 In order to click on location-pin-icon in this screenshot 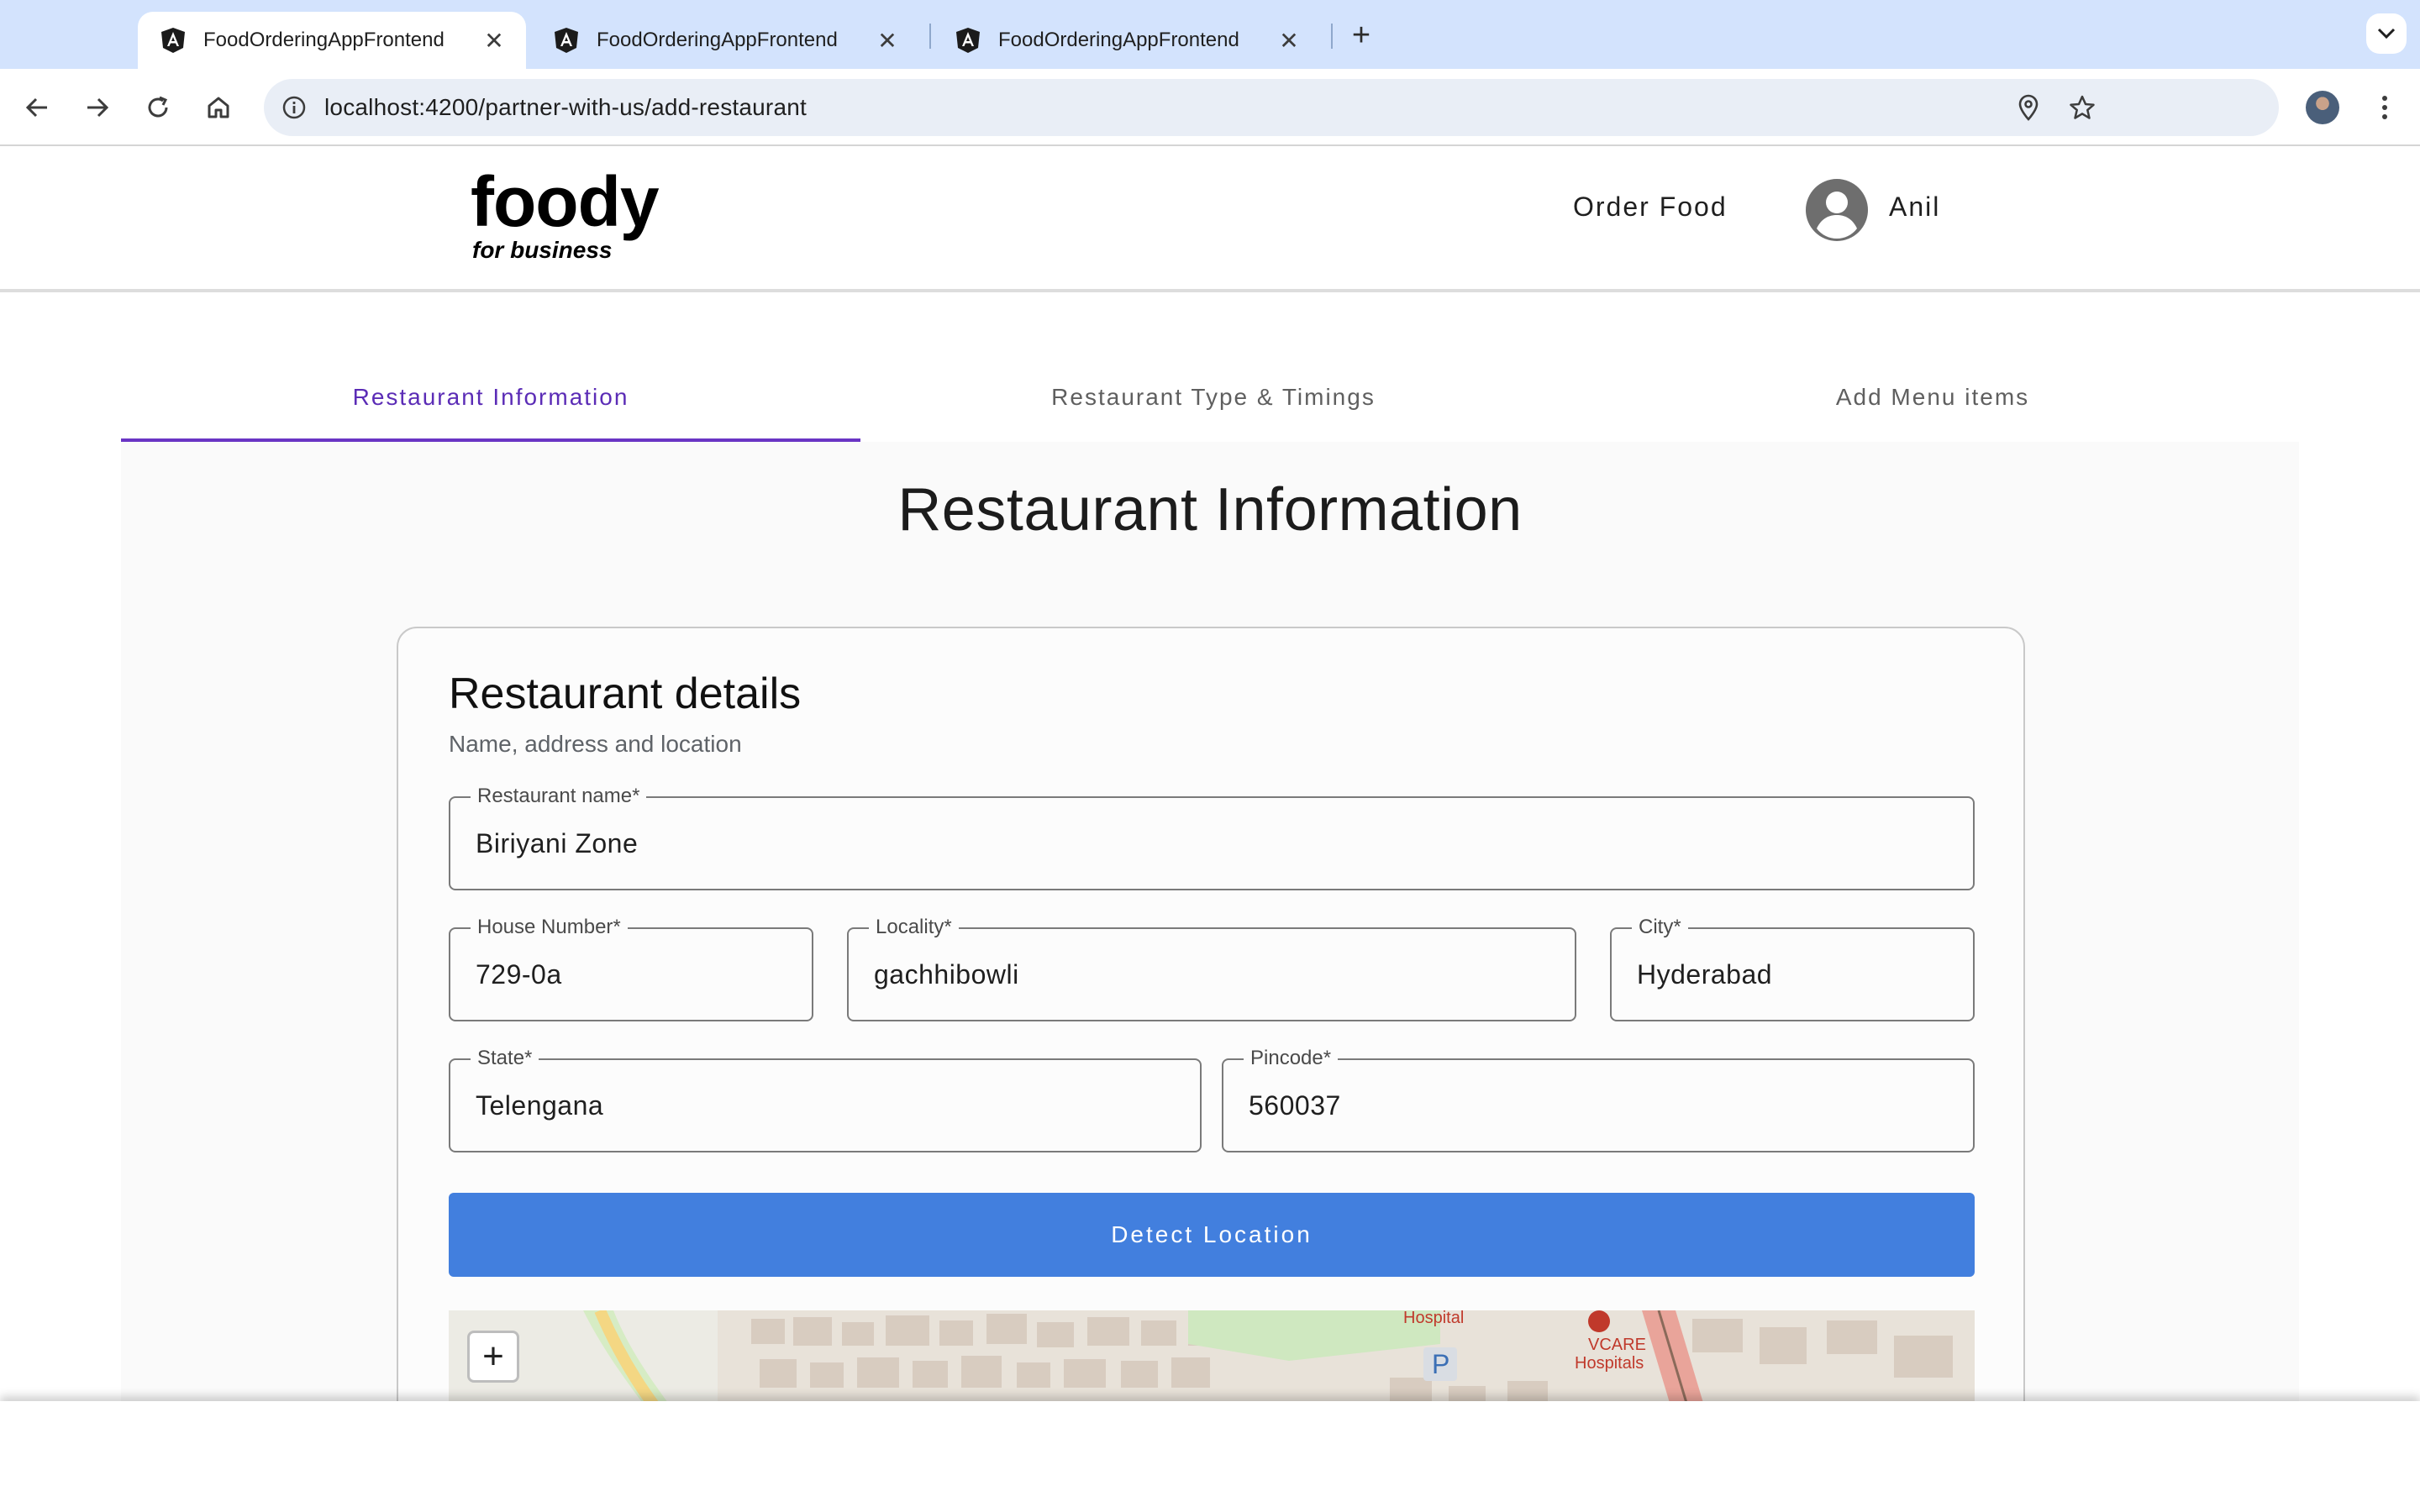, I will do `click(2029, 107)`.